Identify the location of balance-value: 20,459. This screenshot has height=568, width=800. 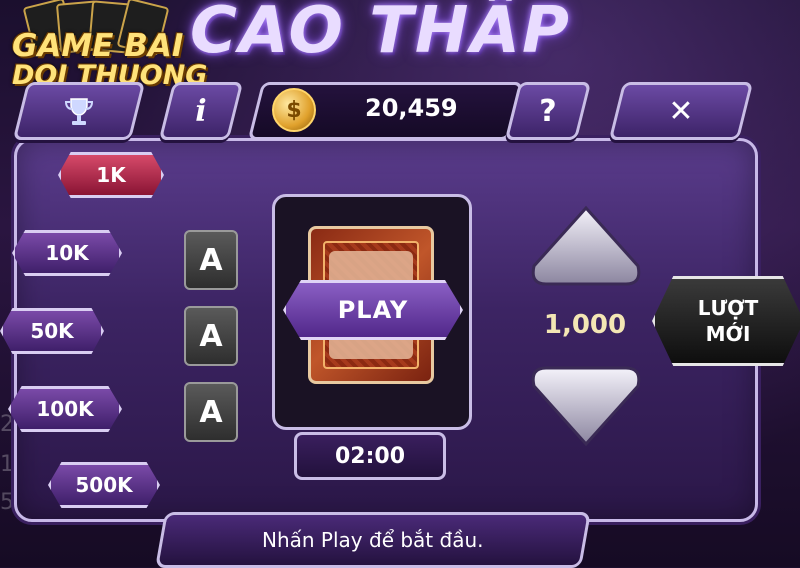
(411, 108).